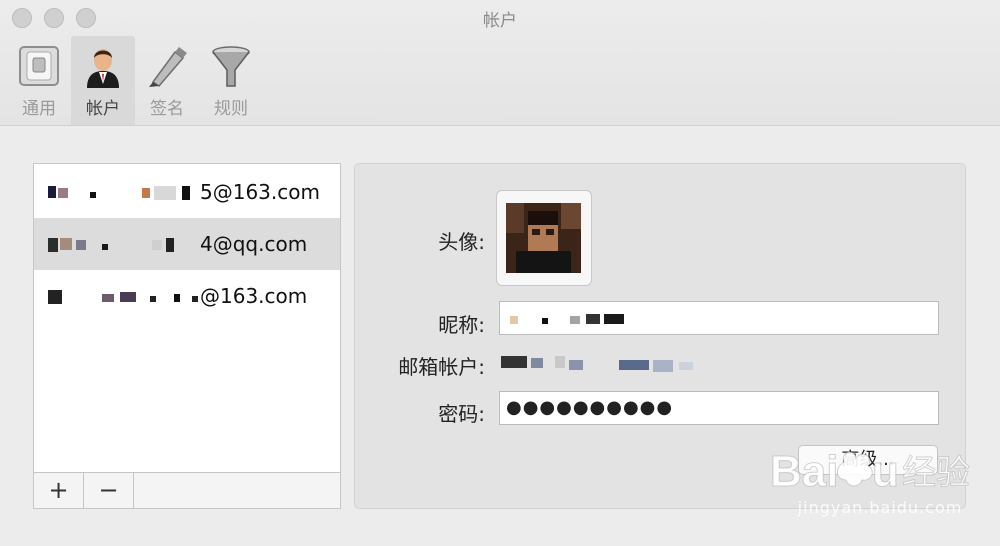 The height and width of the screenshot is (546, 1000). I want to click on funnel-icon, so click(231, 66).